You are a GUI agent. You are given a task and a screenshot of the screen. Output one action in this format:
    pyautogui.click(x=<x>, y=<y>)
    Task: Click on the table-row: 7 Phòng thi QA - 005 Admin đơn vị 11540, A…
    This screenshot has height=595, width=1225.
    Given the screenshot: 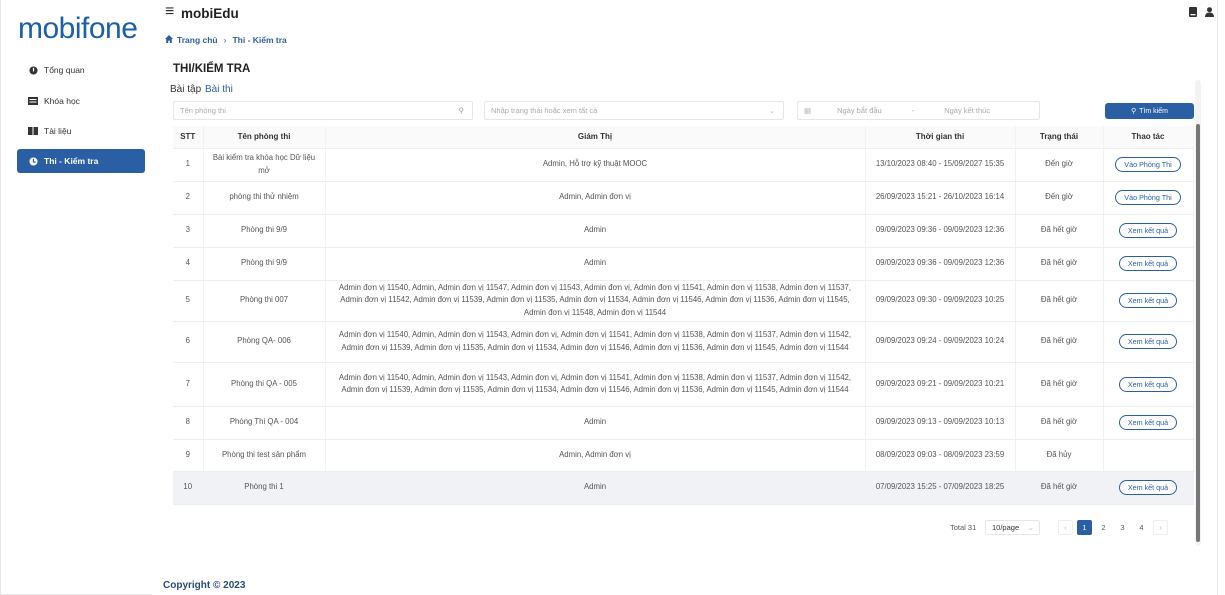 What is the action you would take?
    pyautogui.click(x=683, y=384)
    